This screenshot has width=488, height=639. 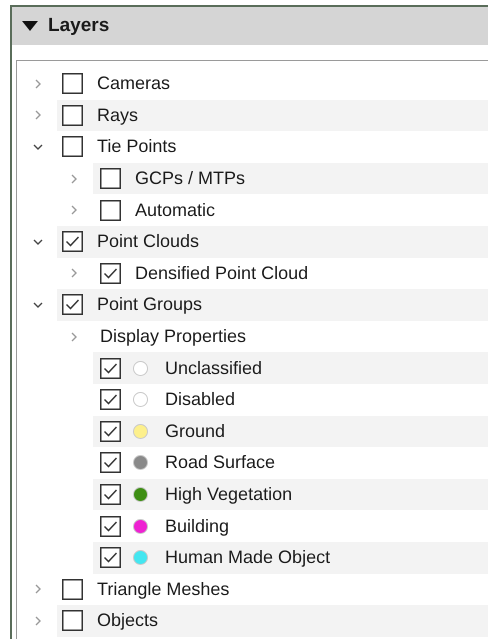 I want to click on layer-label: High Vegetation, so click(x=228, y=495).